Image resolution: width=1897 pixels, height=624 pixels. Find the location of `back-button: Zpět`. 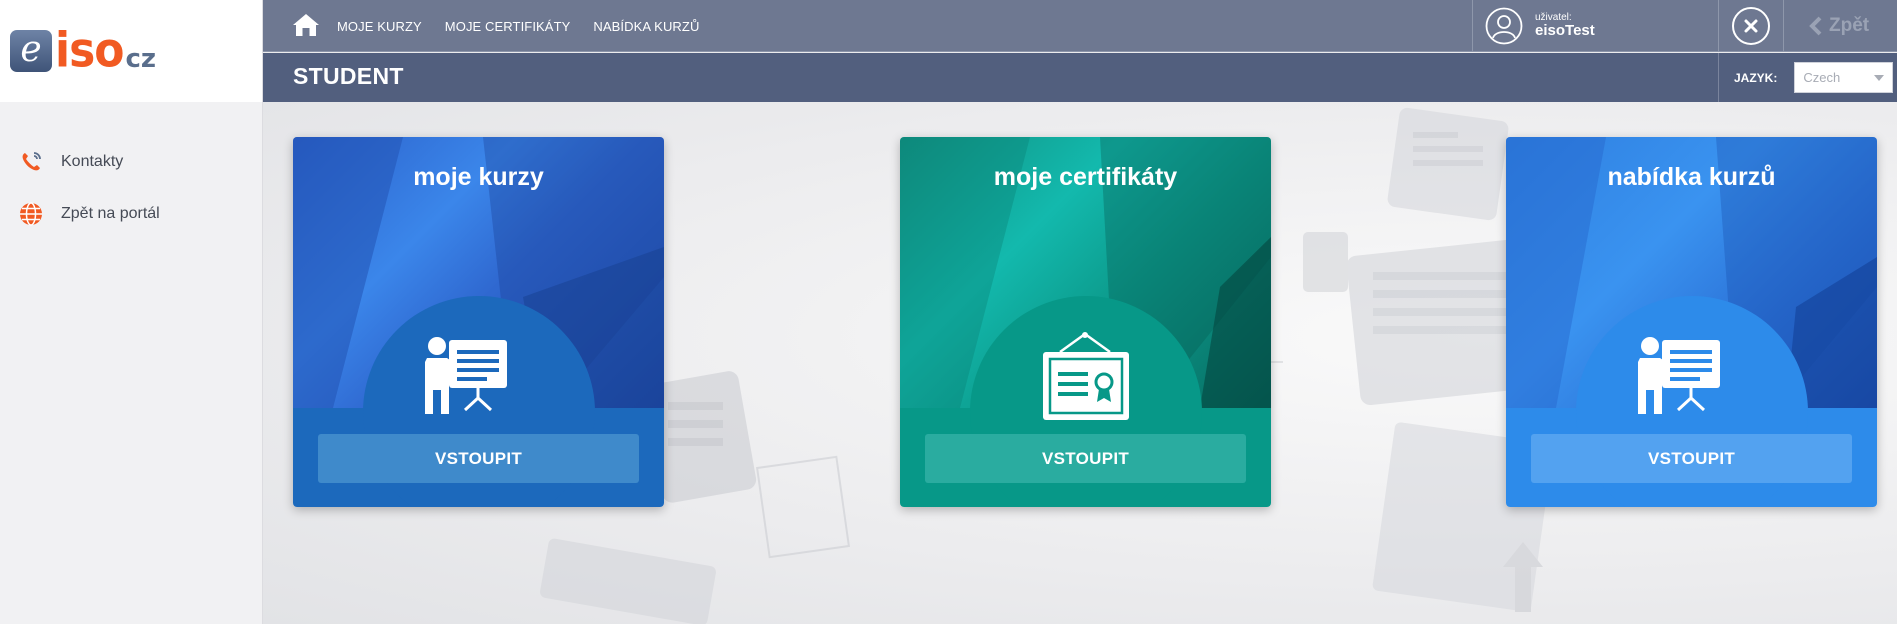

back-button: Zpět is located at coordinates (1840, 26).